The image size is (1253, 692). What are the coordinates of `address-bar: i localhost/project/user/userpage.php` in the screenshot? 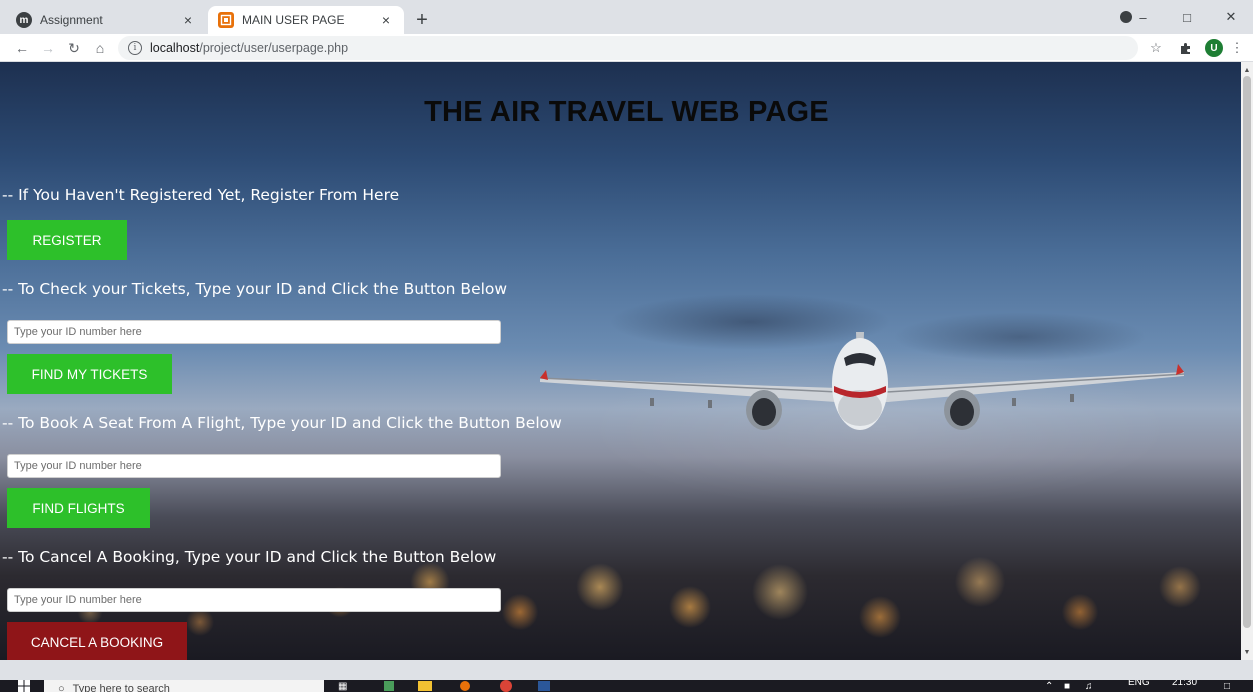 It's located at (628, 48).